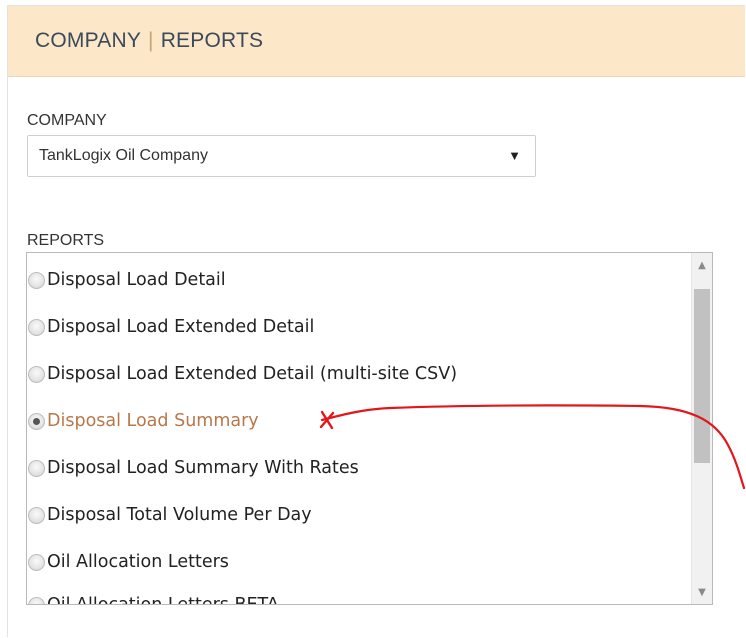 This screenshot has height=638, width=746. I want to click on report-item-label: Disposal Total Volume Per Day, so click(179, 515).